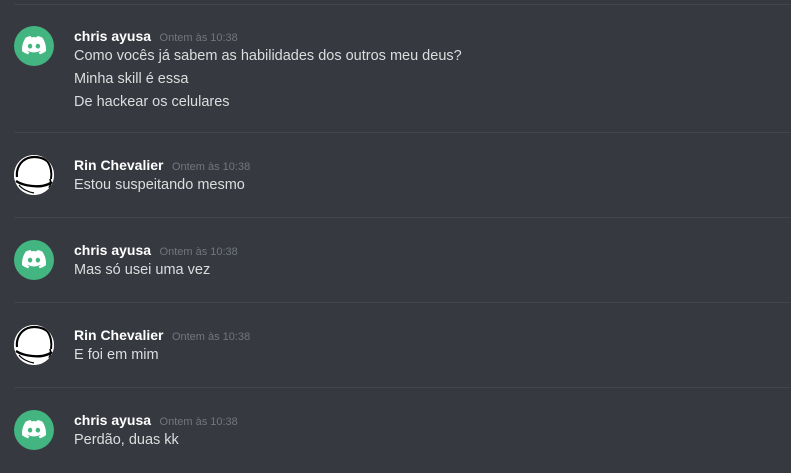 The height and width of the screenshot is (473, 791). I want to click on message-content: Mas só usei uma vez, so click(142, 270).